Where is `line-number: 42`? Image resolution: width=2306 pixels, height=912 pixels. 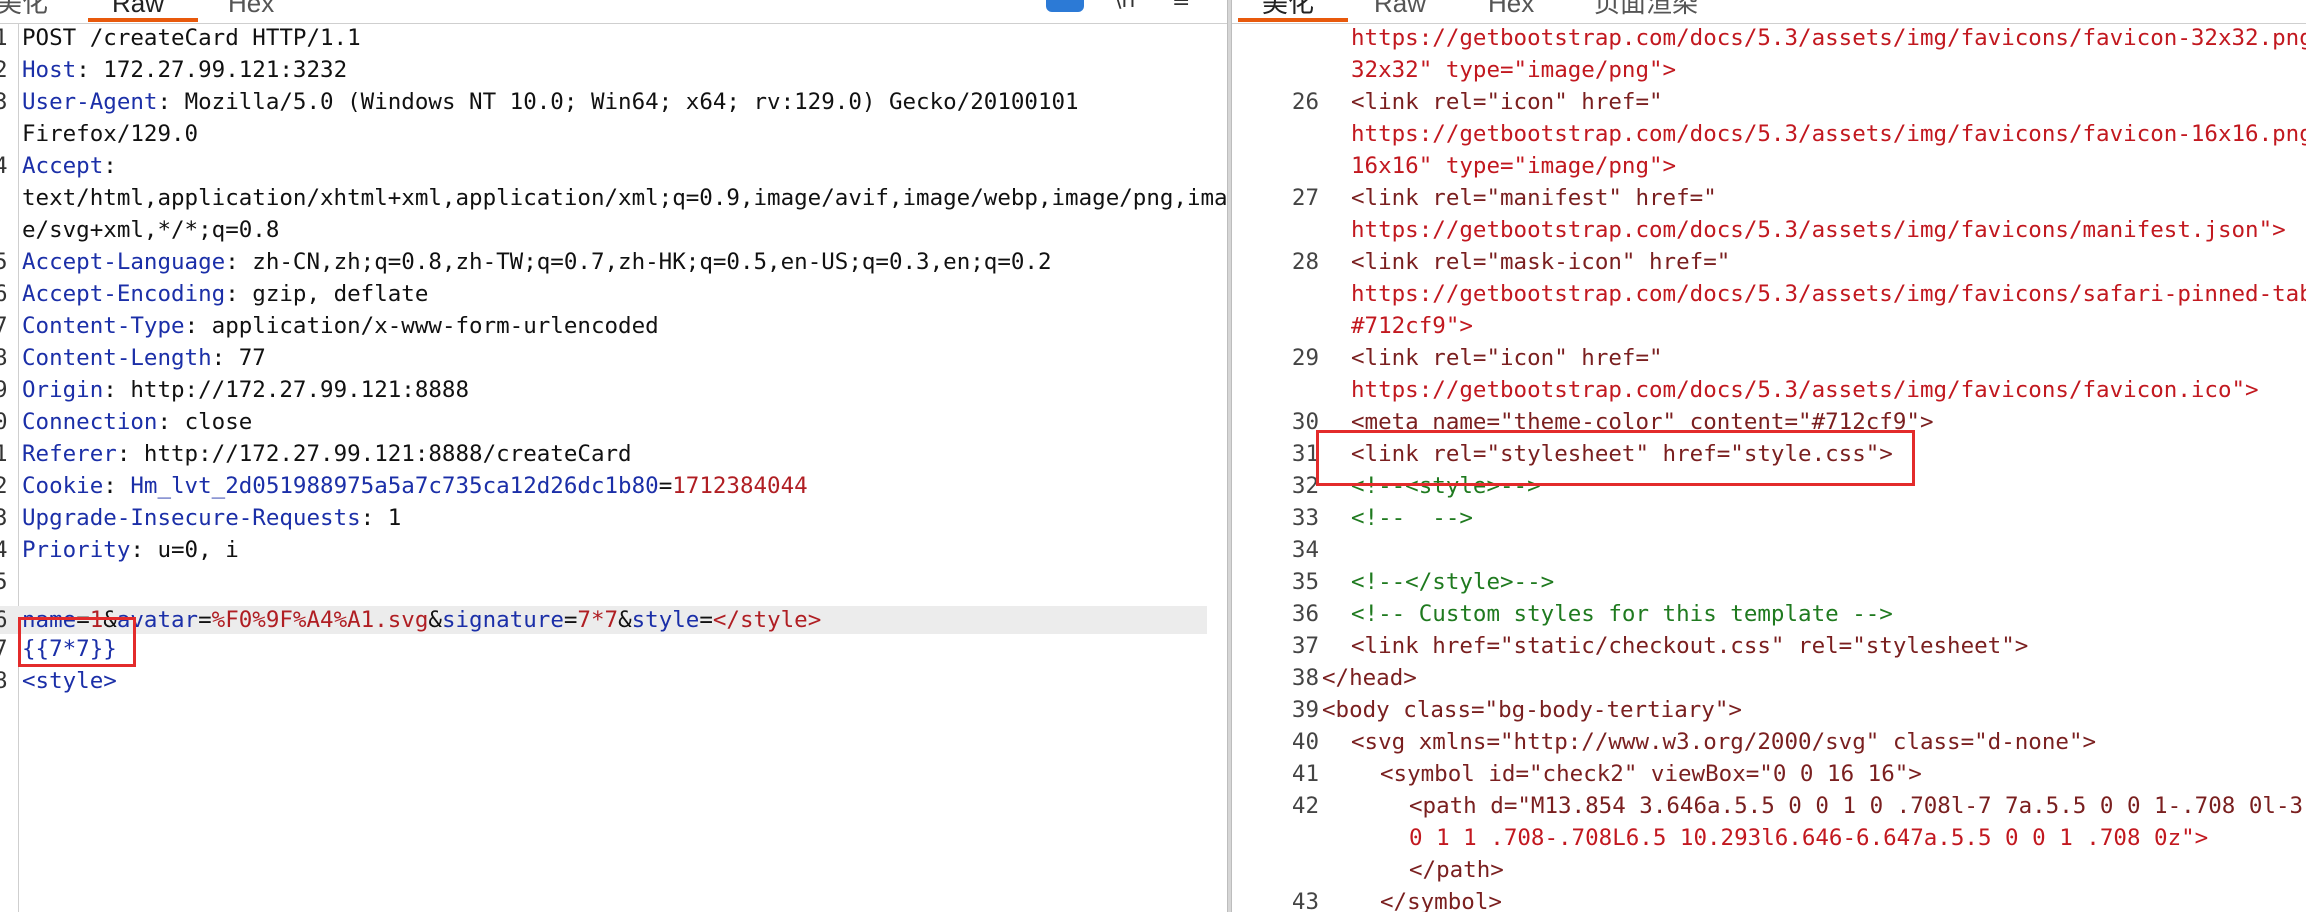
line-number: 42 is located at coordinates (1305, 806).